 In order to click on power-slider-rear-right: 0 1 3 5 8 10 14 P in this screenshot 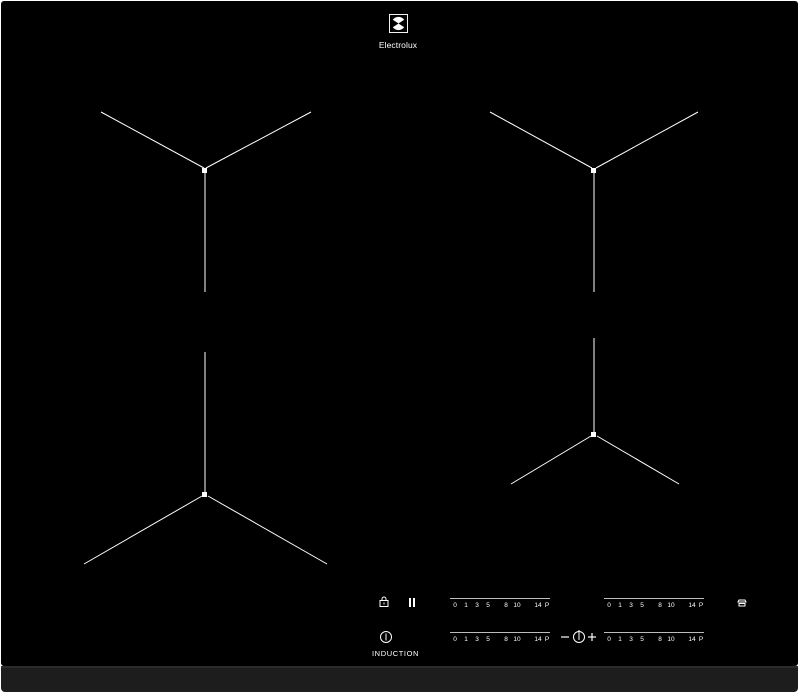, I will do `click(654, 604)`.